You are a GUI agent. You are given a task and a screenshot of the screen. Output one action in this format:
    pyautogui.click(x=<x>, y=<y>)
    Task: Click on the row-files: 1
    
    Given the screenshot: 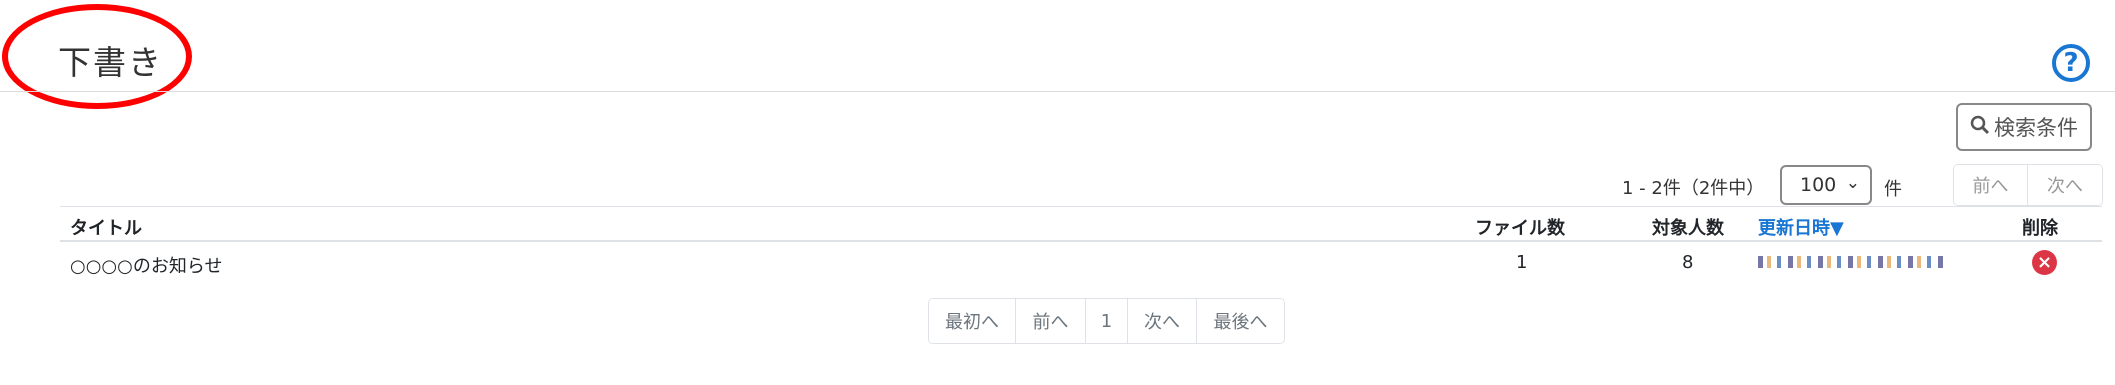 What is the action you would take?
    pyautogui.click(x=1522, y=262)
    